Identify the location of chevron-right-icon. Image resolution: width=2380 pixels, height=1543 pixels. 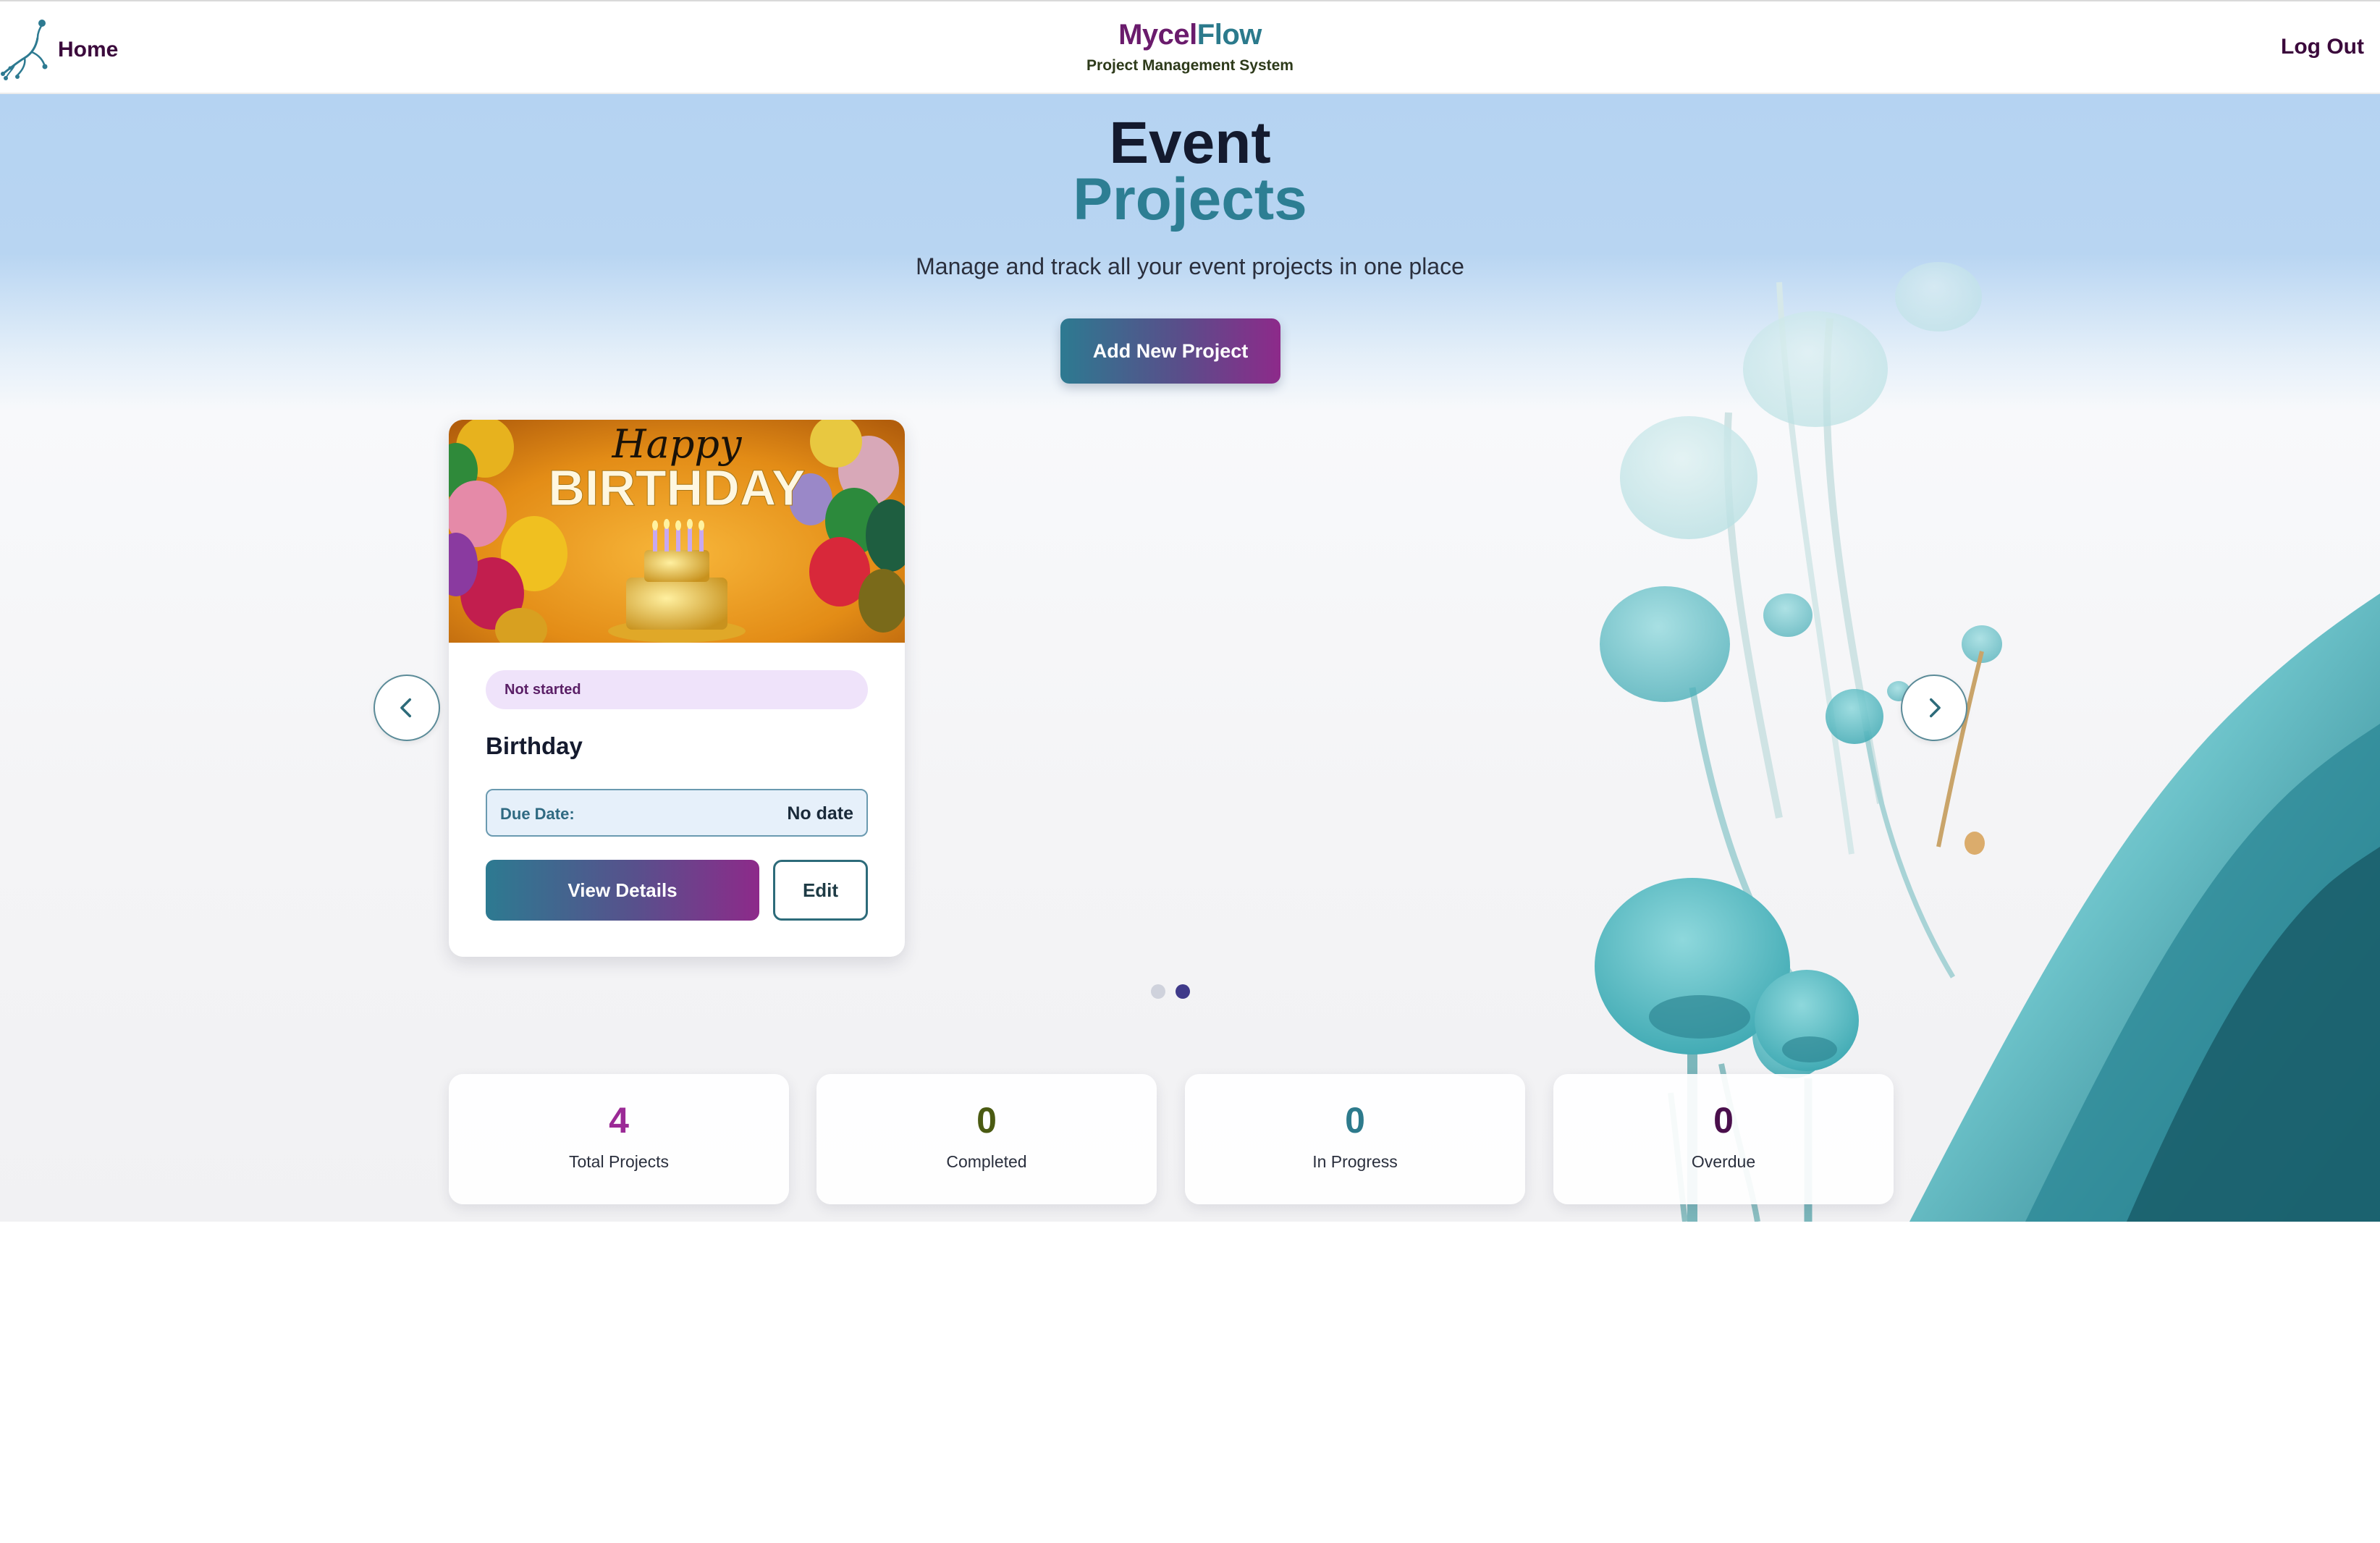
(1935, 708).